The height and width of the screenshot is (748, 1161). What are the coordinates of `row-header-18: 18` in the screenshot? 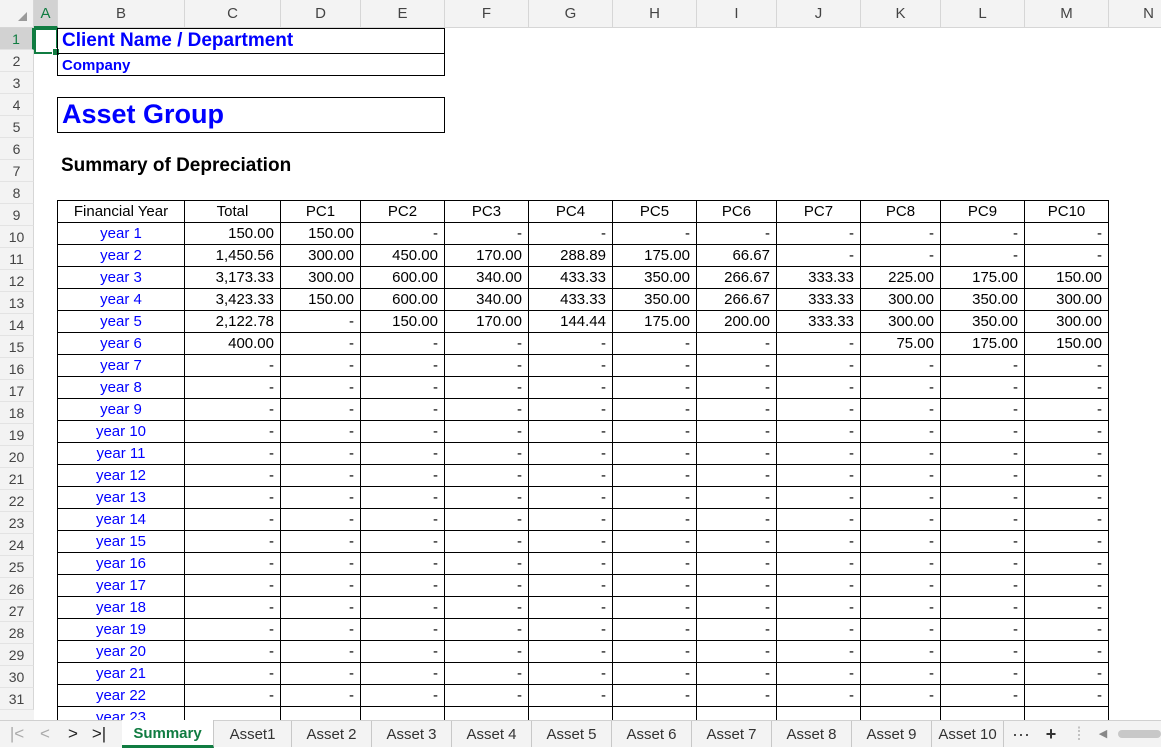 It's located at (17, 413).